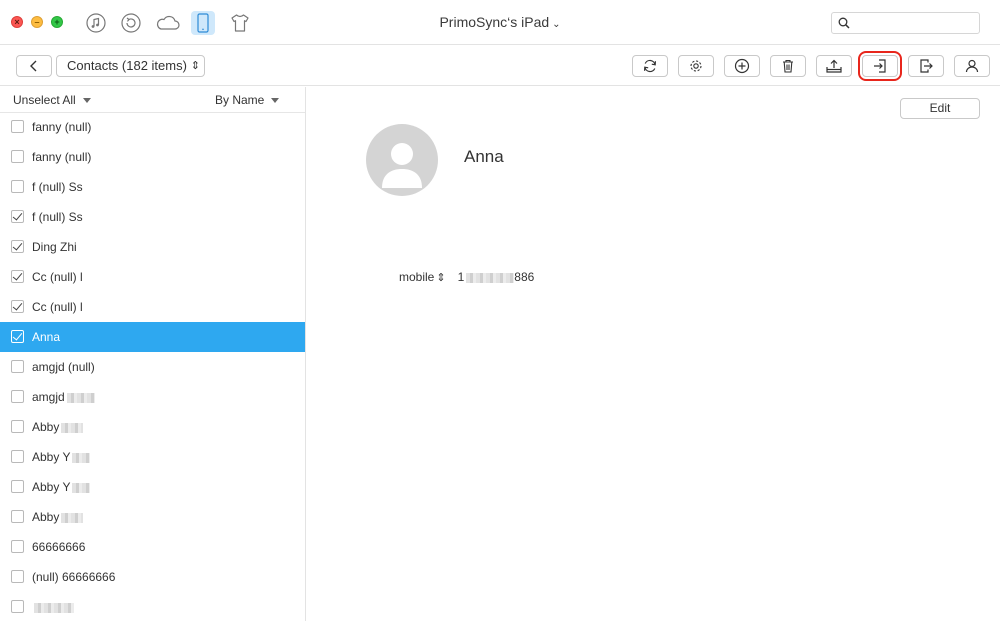 The width and height of the screenshot is (1000, 621). Describe the element at coordinates (53, 607) in the screenshot. I see `contact-row-label` at that location.